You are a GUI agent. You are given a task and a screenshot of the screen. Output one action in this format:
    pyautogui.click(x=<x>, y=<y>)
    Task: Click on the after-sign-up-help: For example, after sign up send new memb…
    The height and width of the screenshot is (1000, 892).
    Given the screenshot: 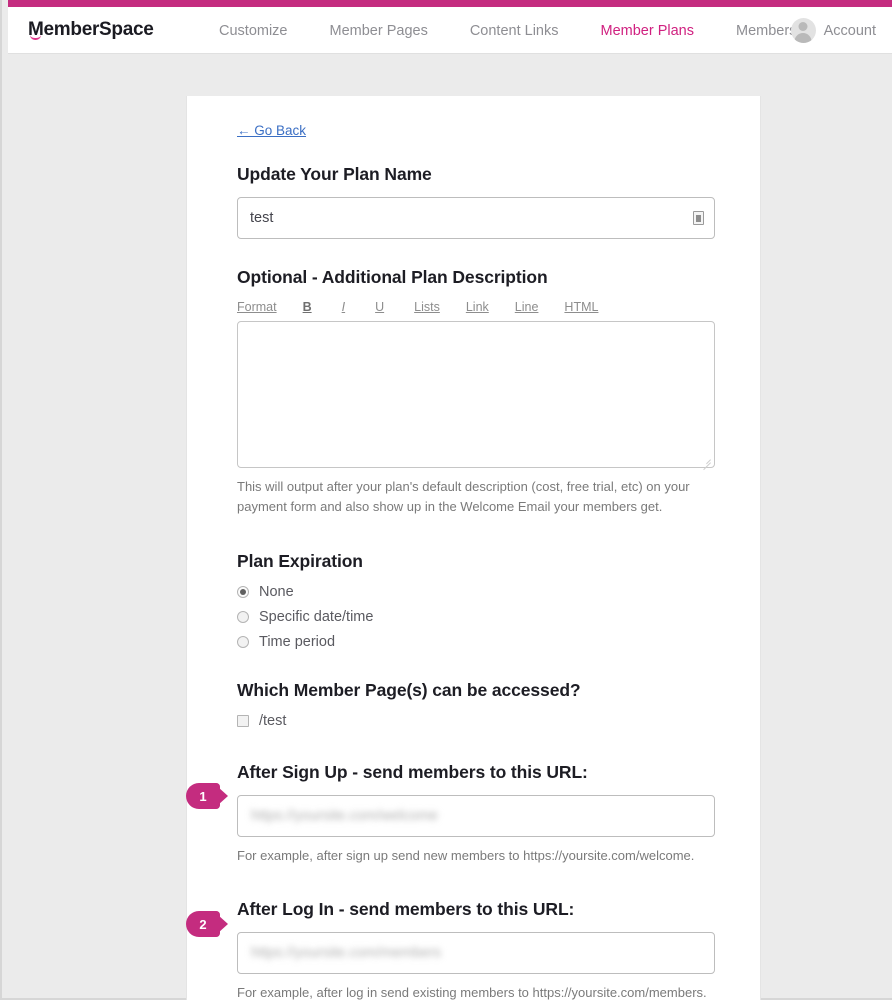 What is the action you would take?
    pyautogui.click(x=466, y=856)
    